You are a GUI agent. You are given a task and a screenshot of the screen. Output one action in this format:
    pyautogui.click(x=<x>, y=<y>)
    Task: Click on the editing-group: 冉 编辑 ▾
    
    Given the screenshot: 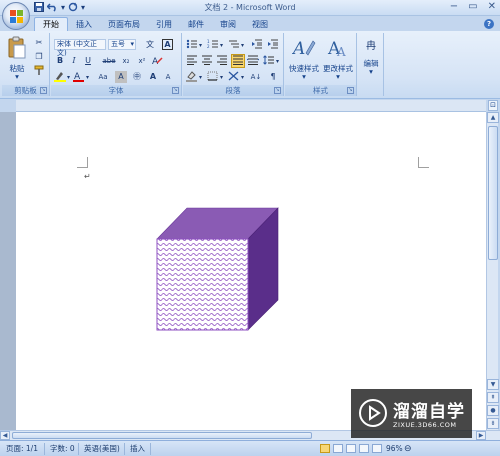 What is the action you would take?
    pyautogui.click(x=371, y=64)
    